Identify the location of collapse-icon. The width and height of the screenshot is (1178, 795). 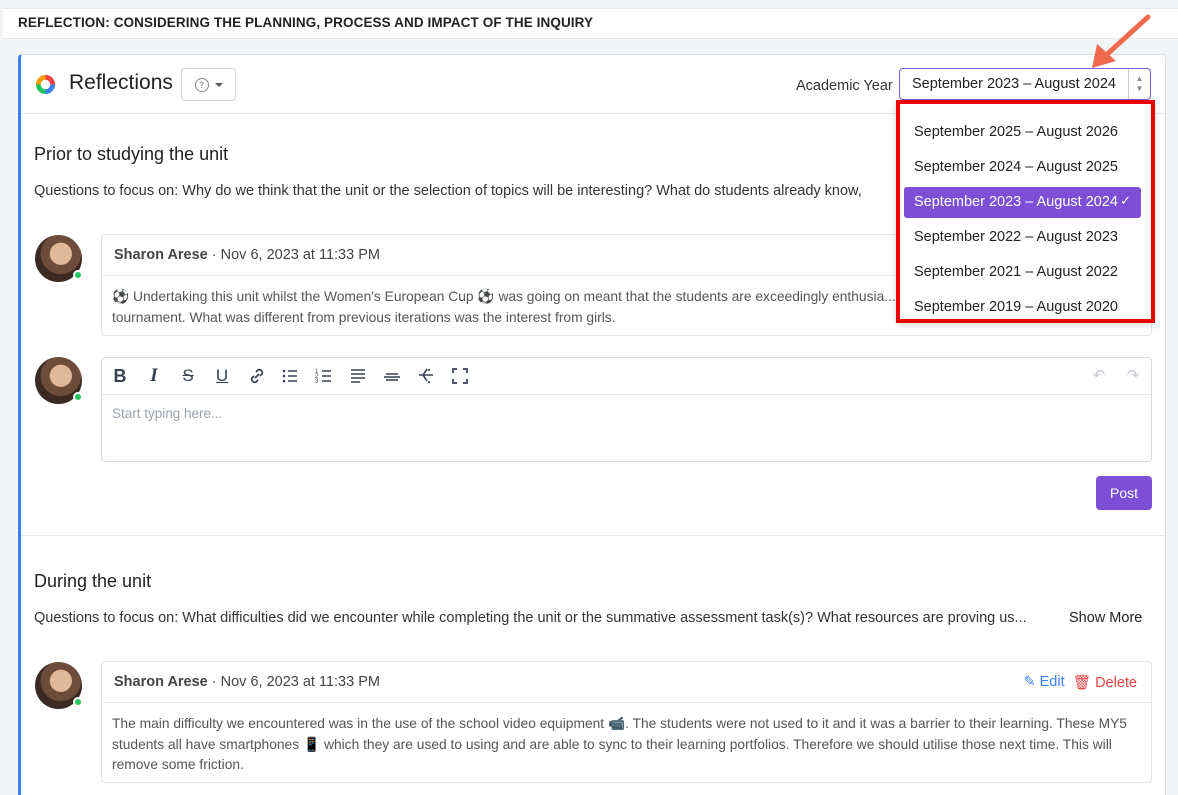
(426, 376).